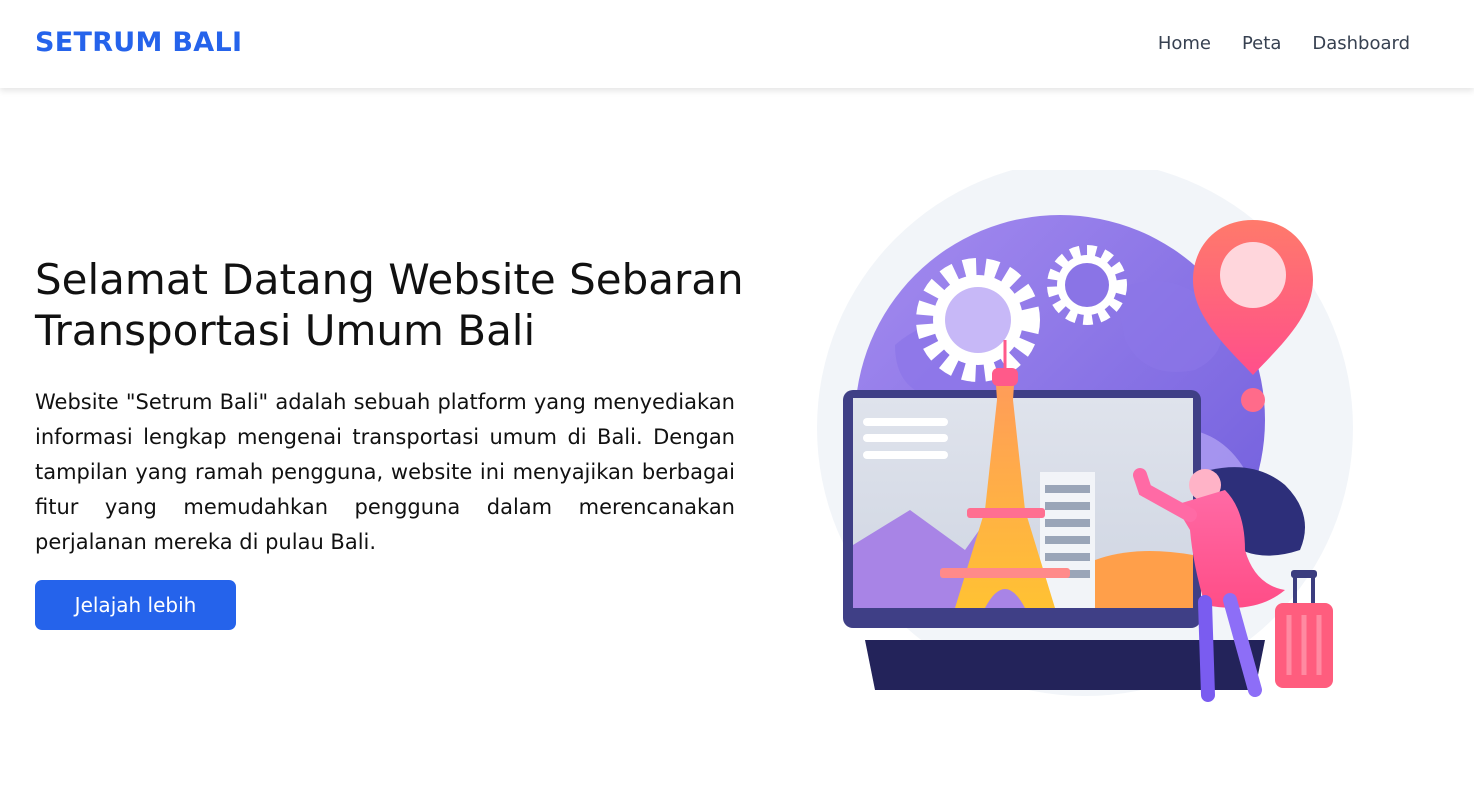 The height and width of the screenshot is (806, 1474). I want to click on nav-link-dashboard: Dashboard, so click(1361, 43).